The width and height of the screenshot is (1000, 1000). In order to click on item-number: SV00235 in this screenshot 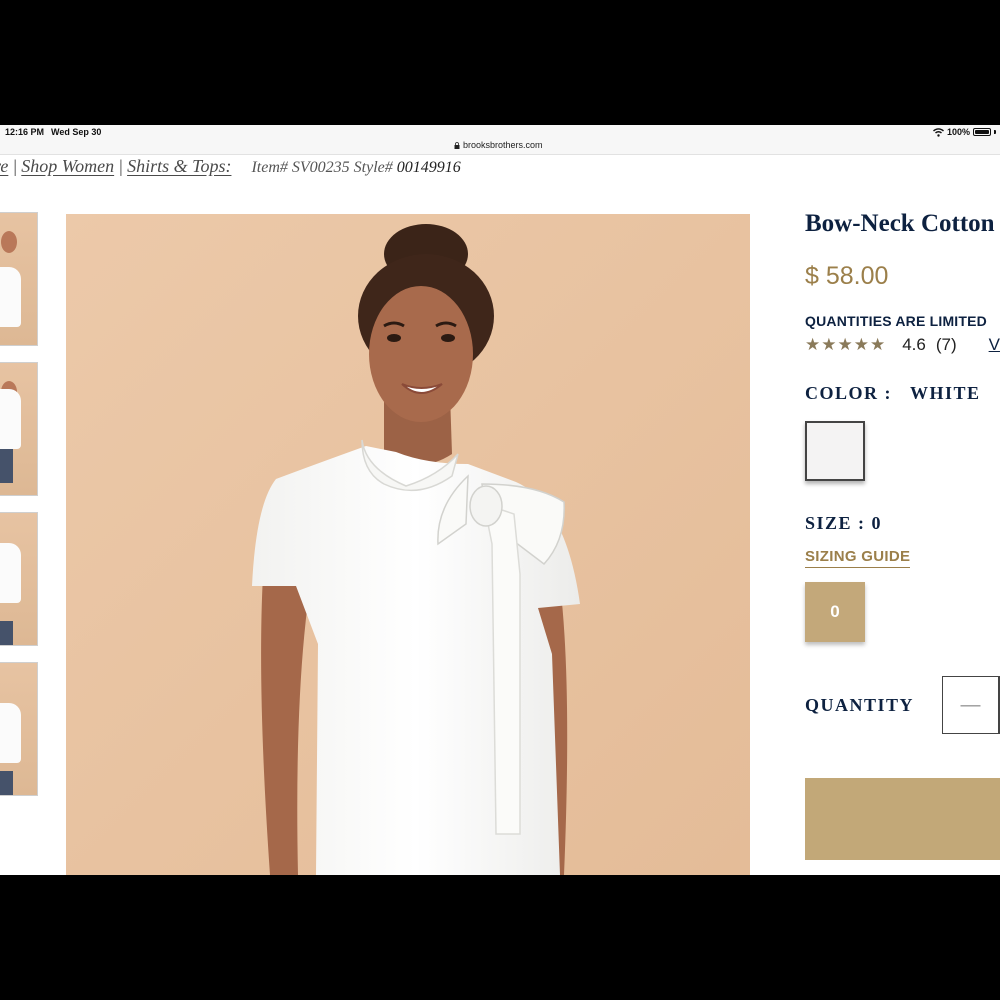, I will do `click(320, 167)`.